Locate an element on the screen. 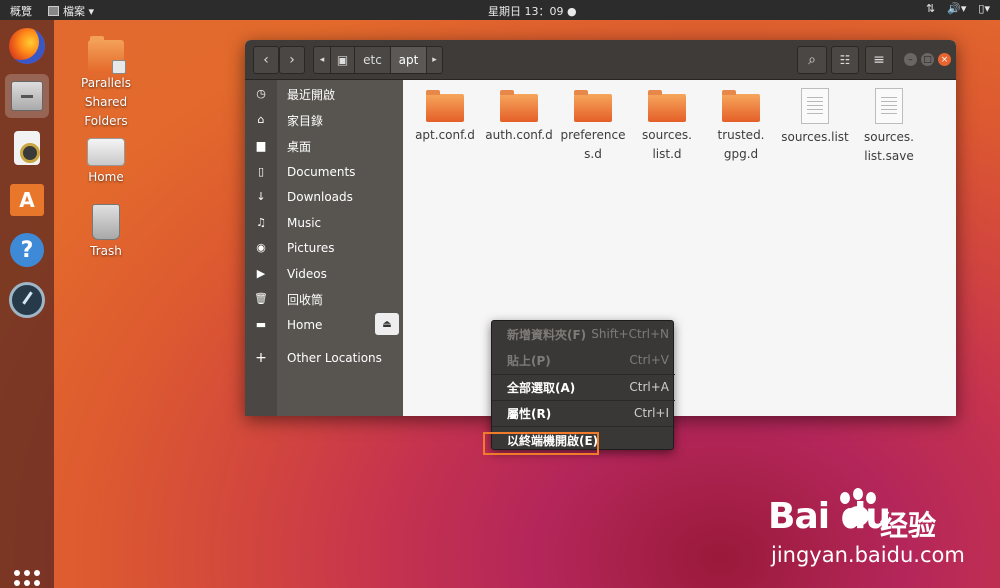  sidebar-item-videos: ▶ Videos is located at coordinates (324, 274).